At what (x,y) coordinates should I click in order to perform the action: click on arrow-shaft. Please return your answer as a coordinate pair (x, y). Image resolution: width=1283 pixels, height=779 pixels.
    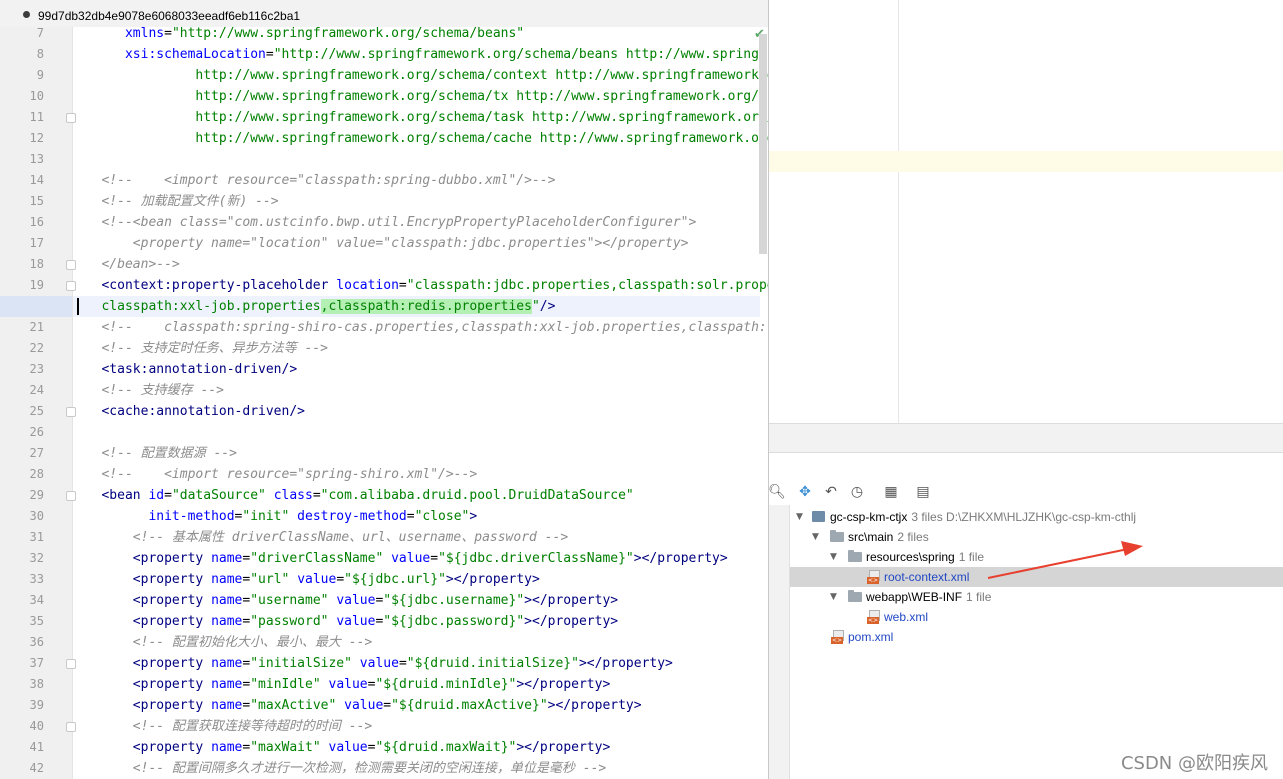
    Looking at the image, I should click on (1058, 563).